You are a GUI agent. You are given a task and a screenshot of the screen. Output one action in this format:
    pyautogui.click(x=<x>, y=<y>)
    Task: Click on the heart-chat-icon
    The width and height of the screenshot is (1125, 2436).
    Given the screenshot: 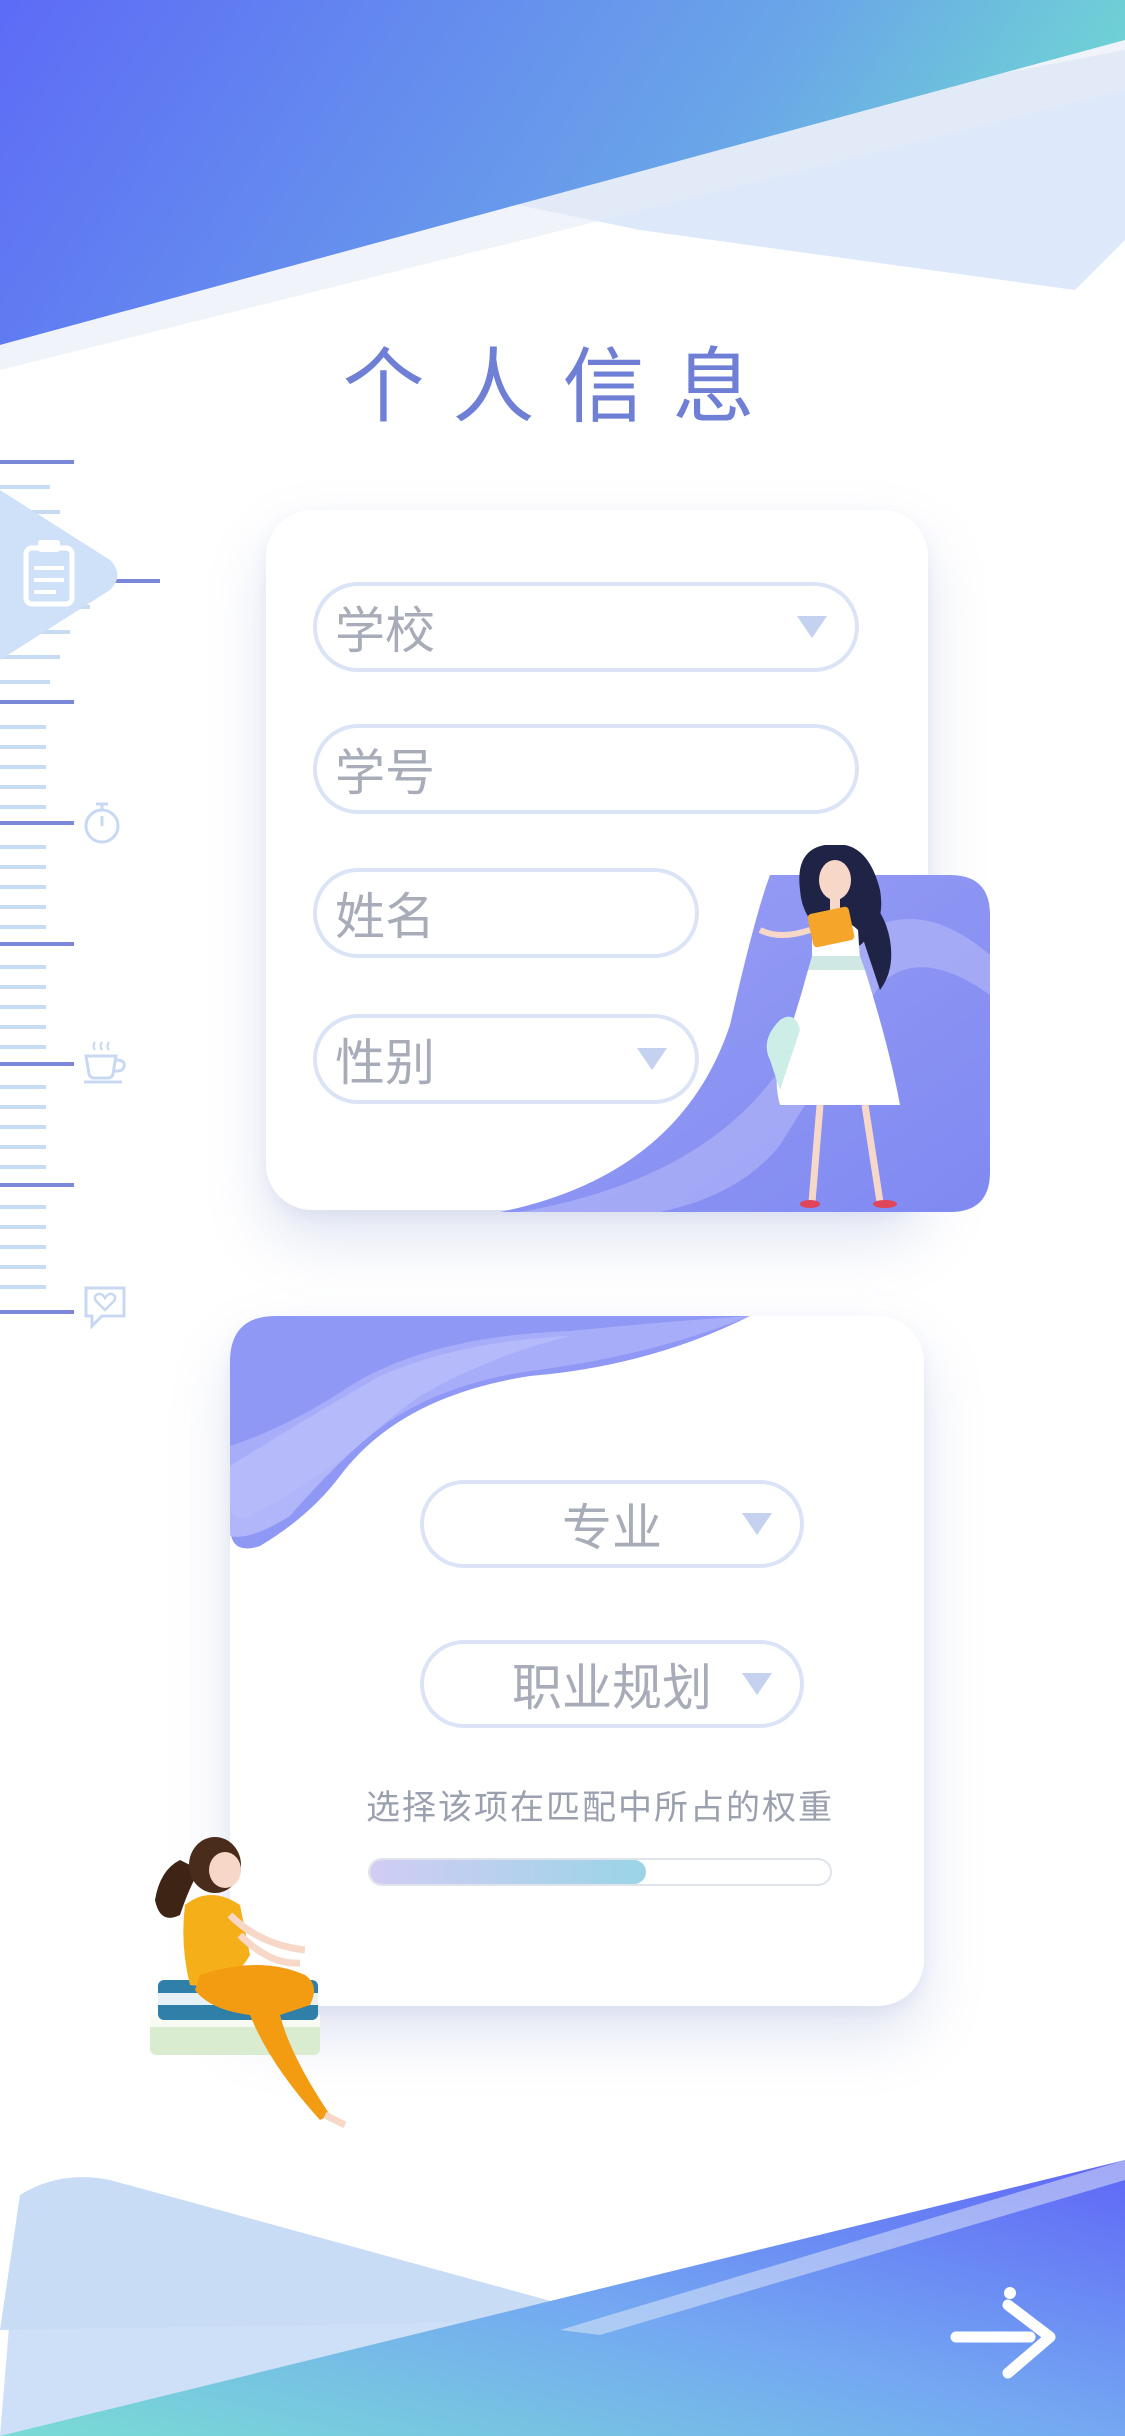 What is the action you would take?
    pyautogui.click(x=105, y=1307)
    